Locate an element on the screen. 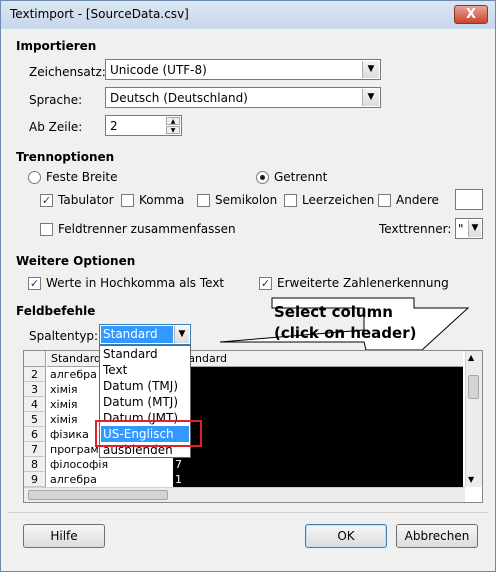 This screenshot has height=572, width=496. row-number: 9 is located at coordinates (35, 479).